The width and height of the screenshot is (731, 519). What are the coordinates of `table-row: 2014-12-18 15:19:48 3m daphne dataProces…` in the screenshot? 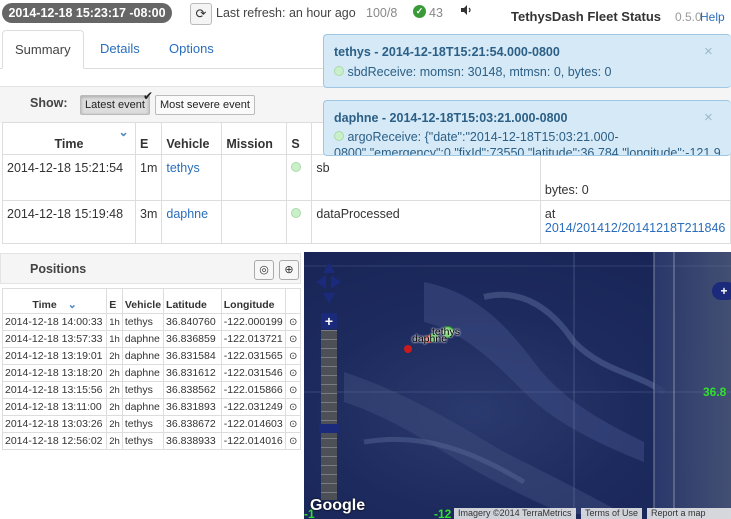 It's located at (366, 222).